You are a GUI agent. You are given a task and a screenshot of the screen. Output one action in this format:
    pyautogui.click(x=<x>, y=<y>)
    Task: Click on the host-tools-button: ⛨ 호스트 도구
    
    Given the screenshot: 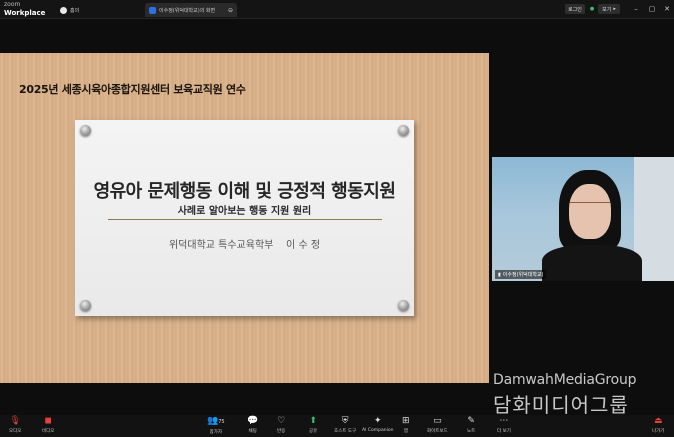 What is the action you would take?
    pyautogui.click(x=345, y=425)
    